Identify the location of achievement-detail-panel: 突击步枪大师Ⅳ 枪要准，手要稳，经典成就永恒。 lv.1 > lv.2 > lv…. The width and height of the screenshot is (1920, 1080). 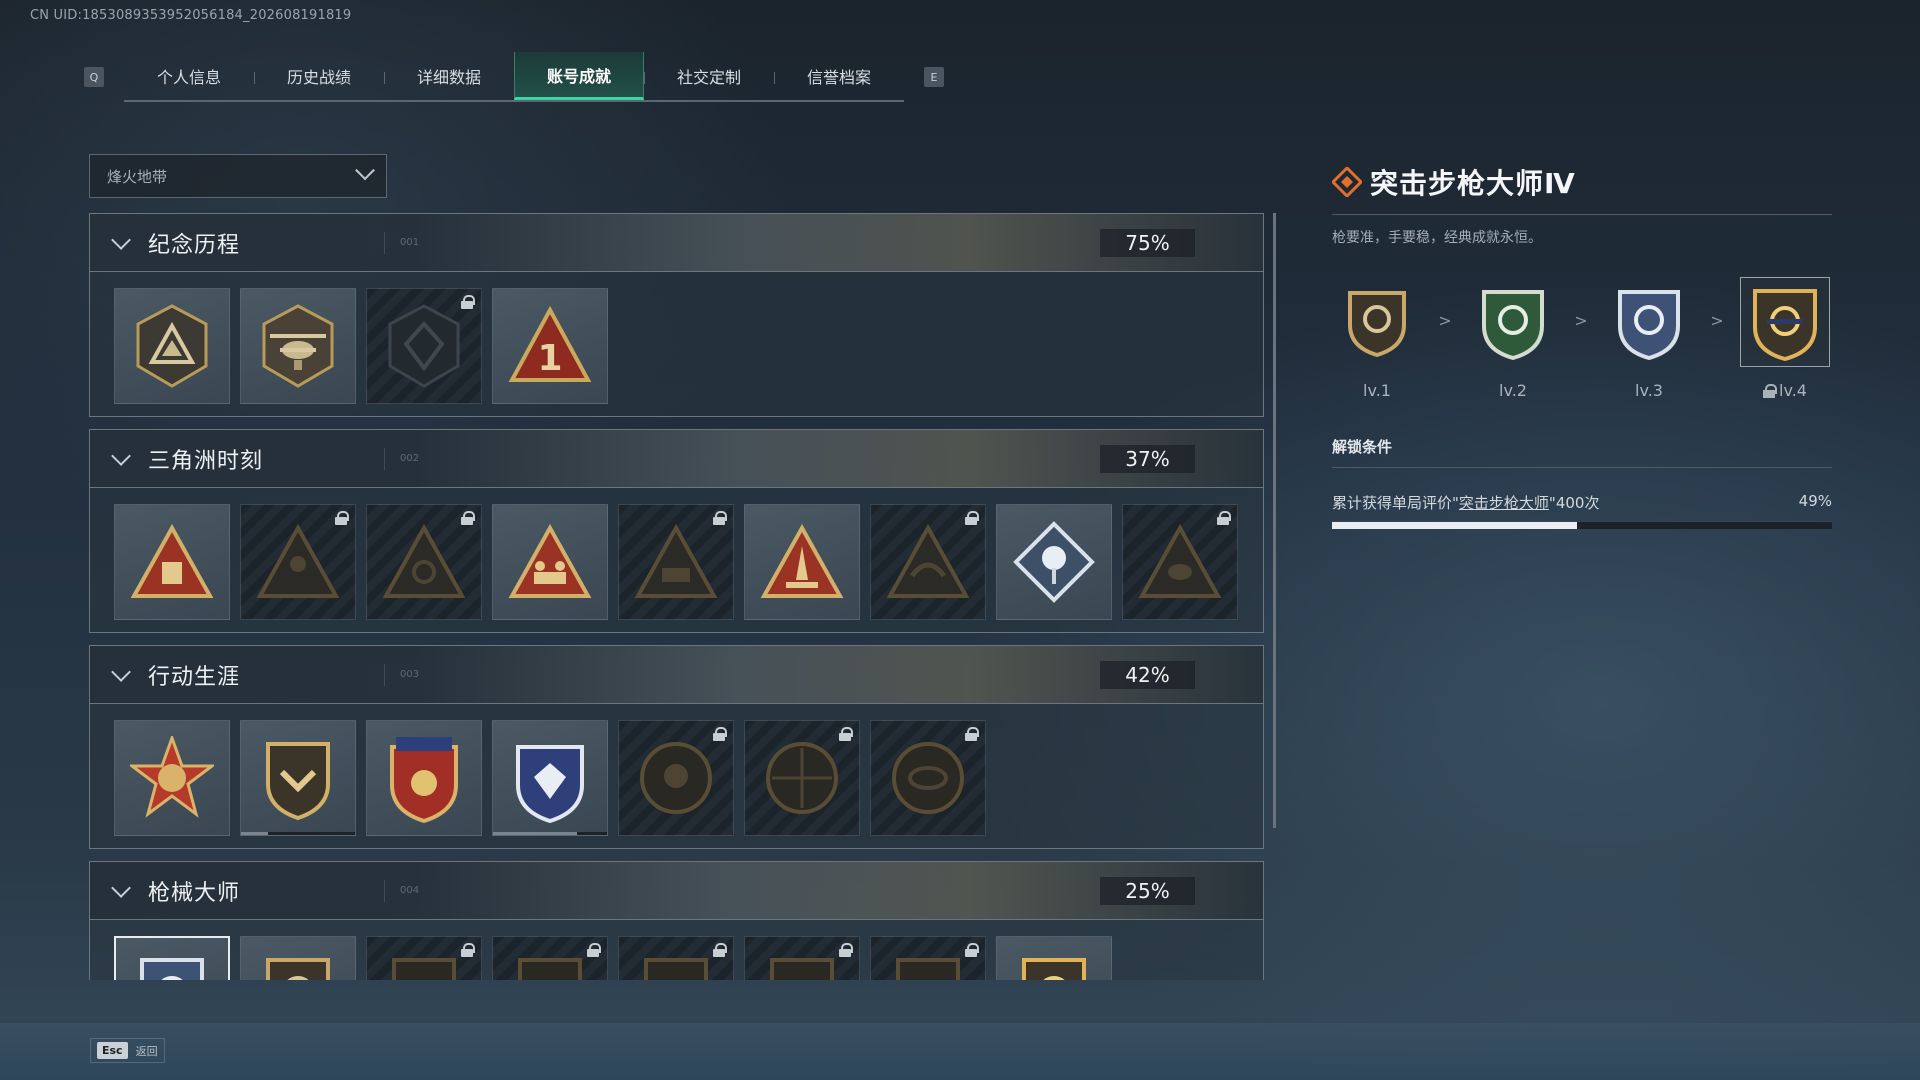
(1582, 344).